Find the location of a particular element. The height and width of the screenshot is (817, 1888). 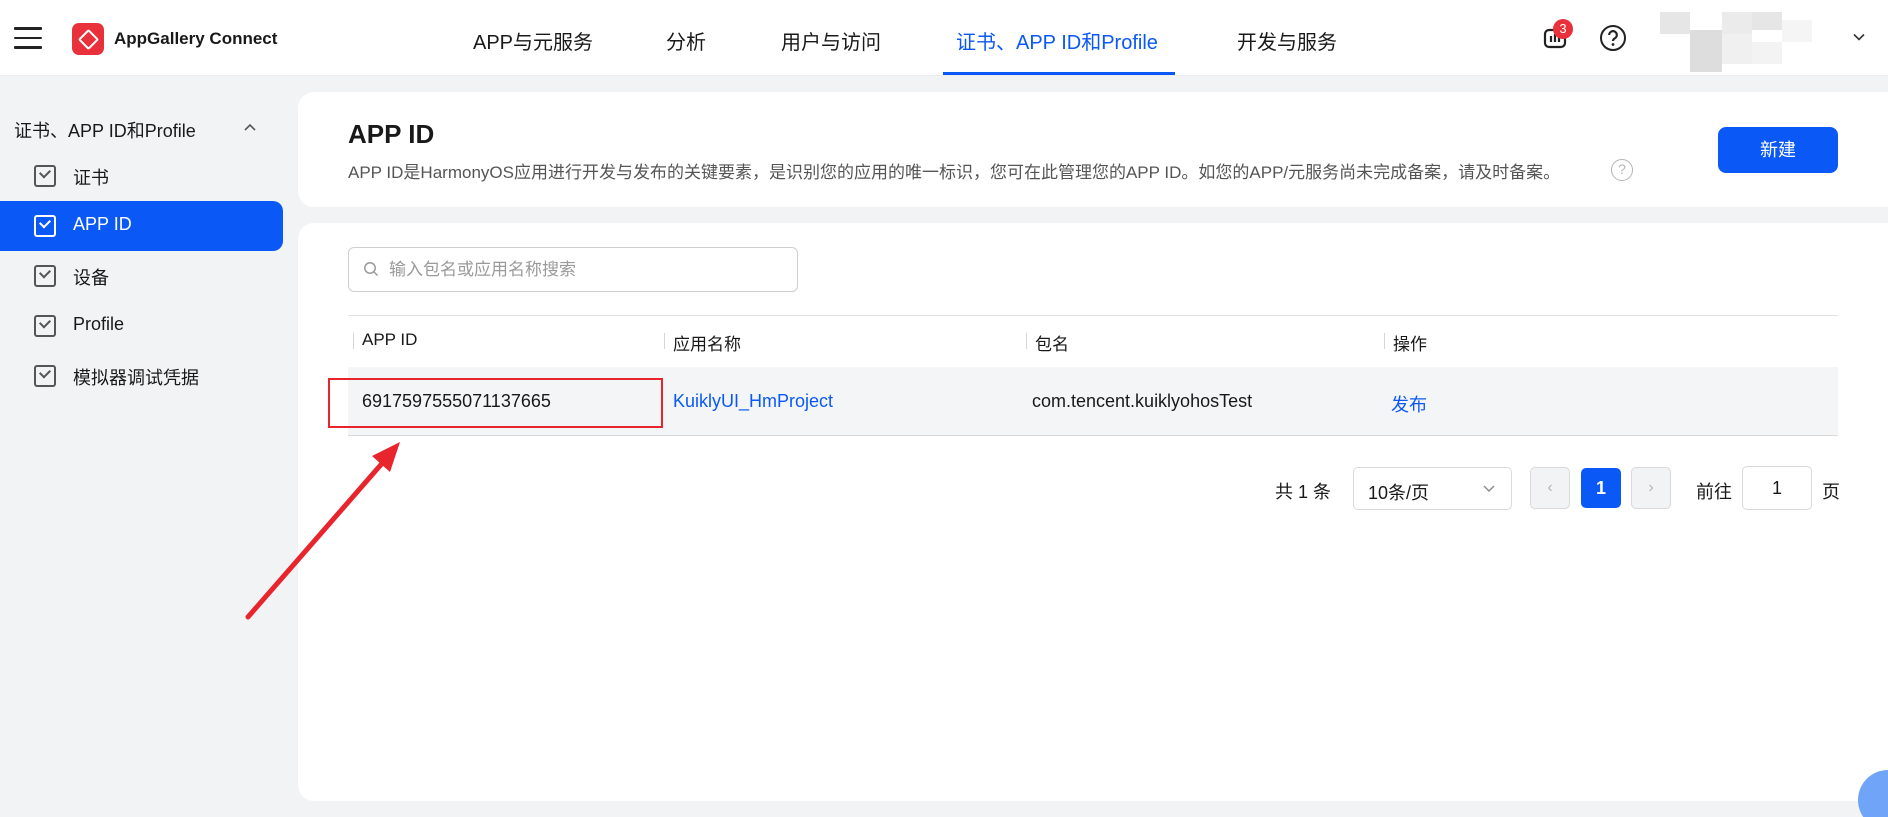

sidebar-item-profile: Profile is located at coordinates (141, 326).